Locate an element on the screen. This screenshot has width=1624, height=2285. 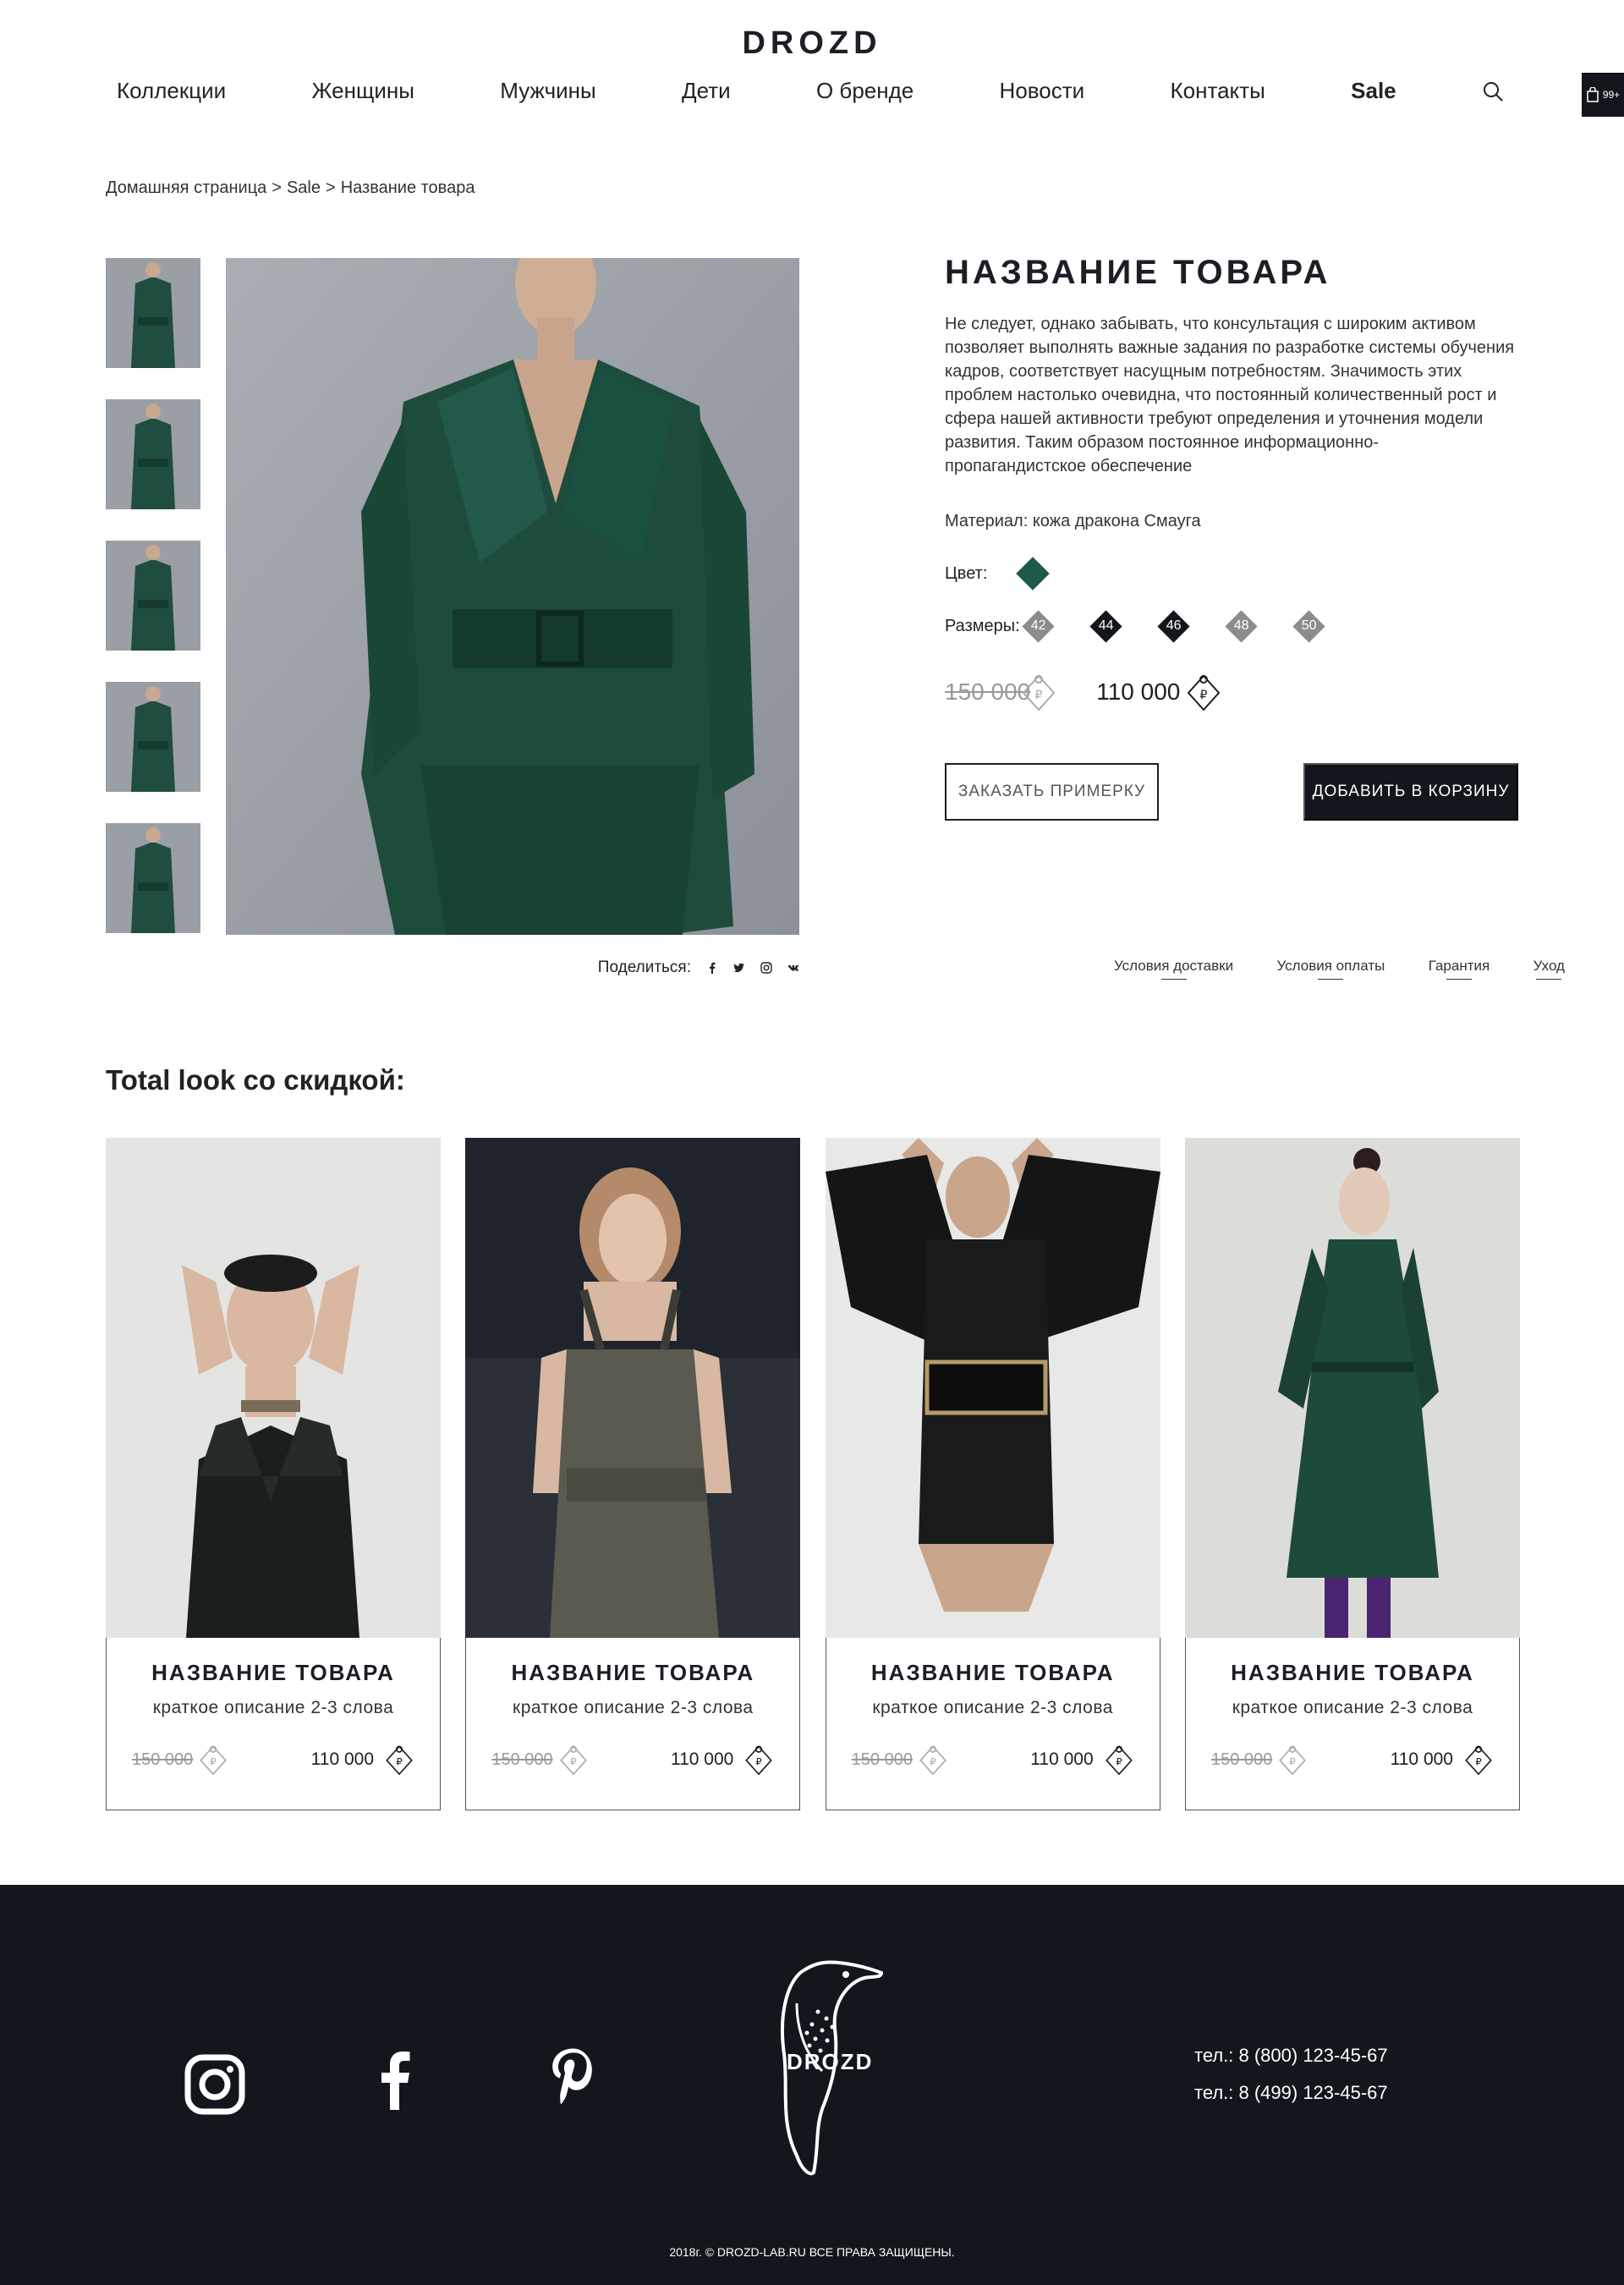
nav-collections: Коллекции is located at coordinates (172, 91).